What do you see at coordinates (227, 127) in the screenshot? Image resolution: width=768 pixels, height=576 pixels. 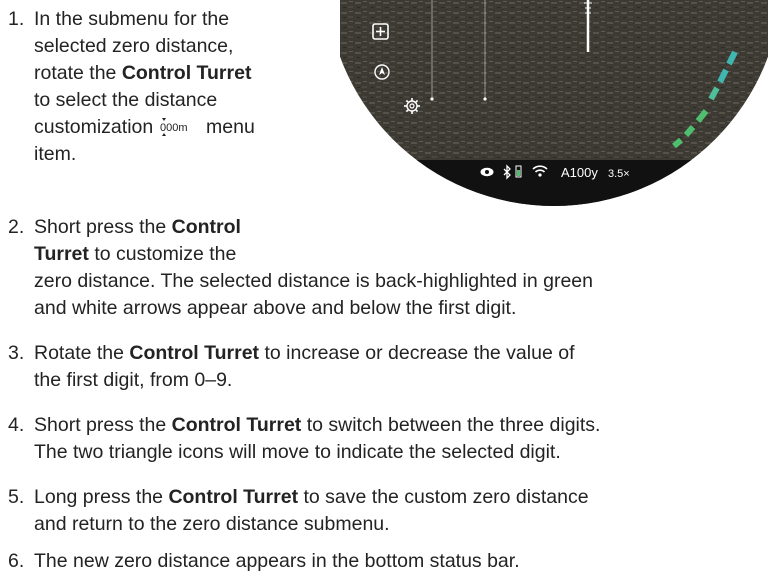 I see `step-1-text: menu` at bounding box center [227, 127].